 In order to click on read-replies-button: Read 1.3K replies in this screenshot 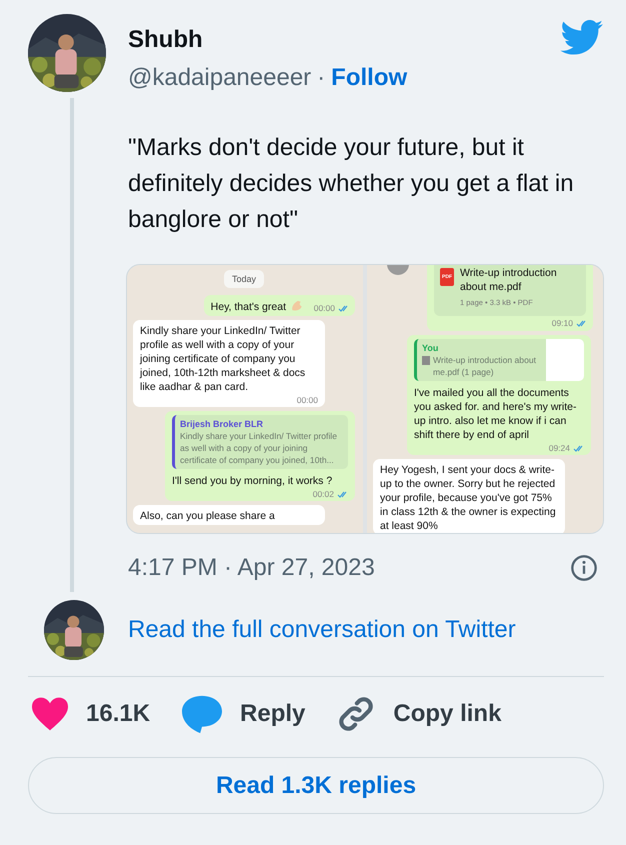, I will do `click(316, 785)`.